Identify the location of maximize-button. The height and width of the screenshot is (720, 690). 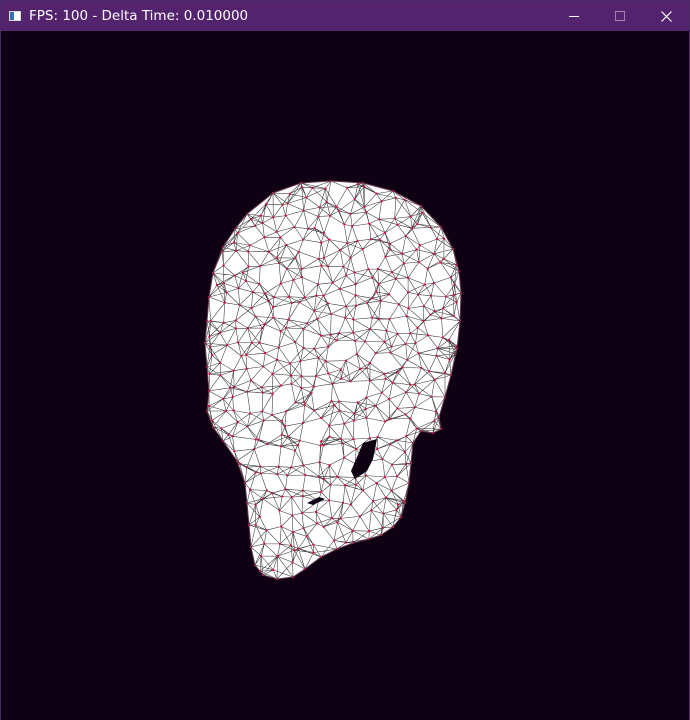
(620, 16).